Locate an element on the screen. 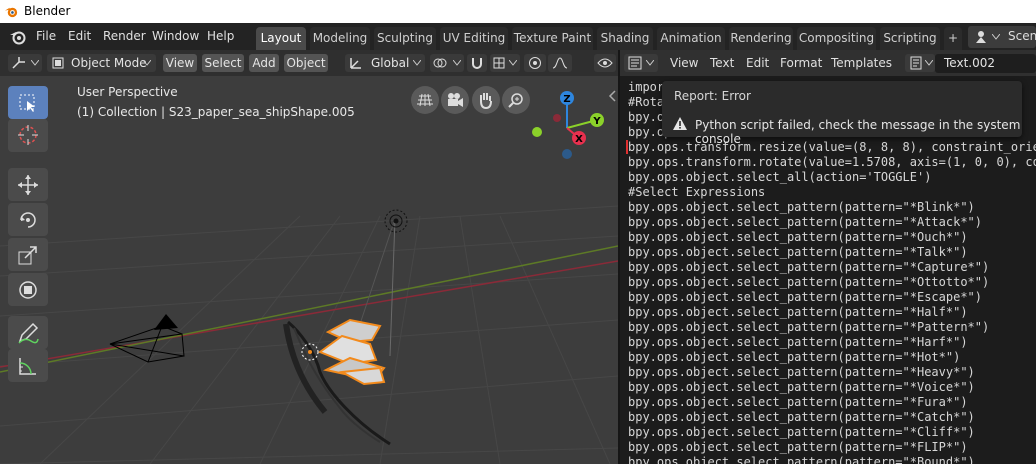 Image resolution: width=1036 pixels, height=464 pixels. proportional-edit-toggle is located at coordinates (535, 63).